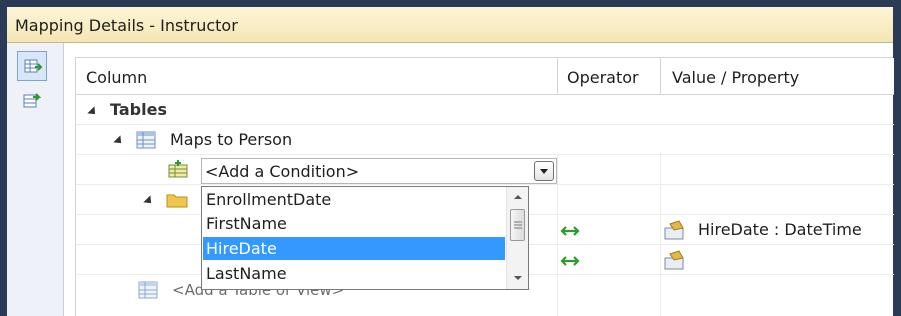  What do you see at coordinates (354, 223) in the screenshot?
I see `dropdown-option: FirstName` at bounding box center [354, 223].